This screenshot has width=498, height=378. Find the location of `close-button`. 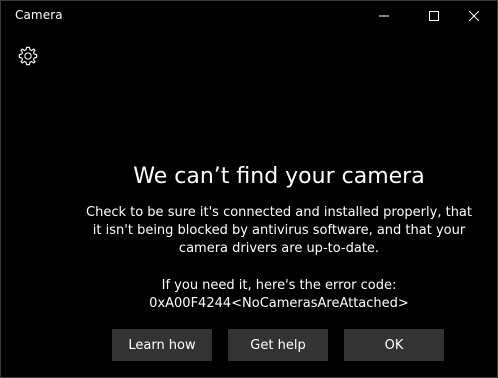

close-button is located at coordinates (474, 16).